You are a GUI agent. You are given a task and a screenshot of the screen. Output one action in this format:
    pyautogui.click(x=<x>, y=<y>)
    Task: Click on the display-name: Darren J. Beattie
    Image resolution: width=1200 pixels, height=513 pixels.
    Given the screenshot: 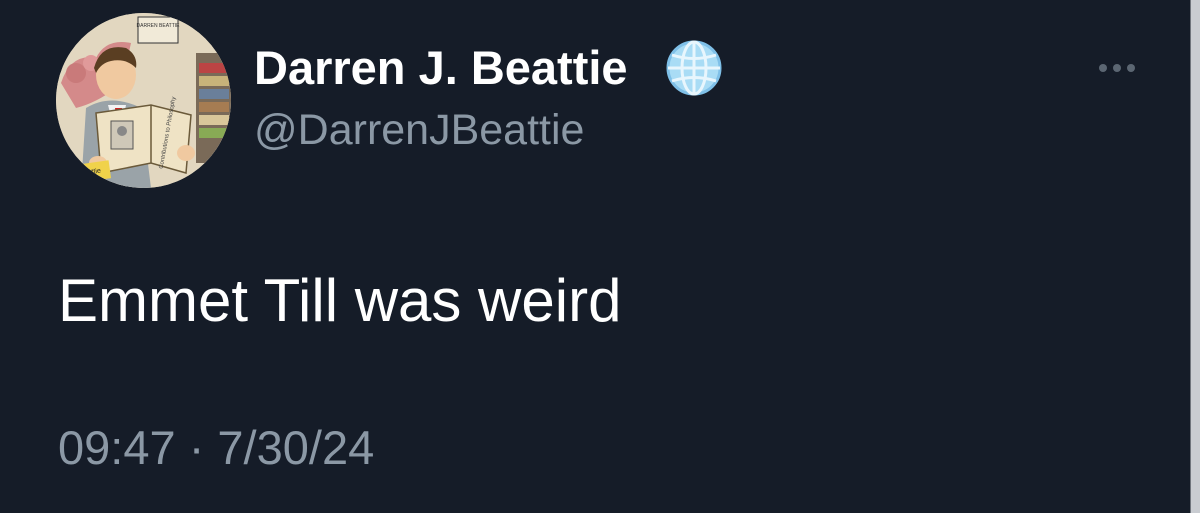 What is the action you would take?
    pyautogui.click(x=441, y=68)
    